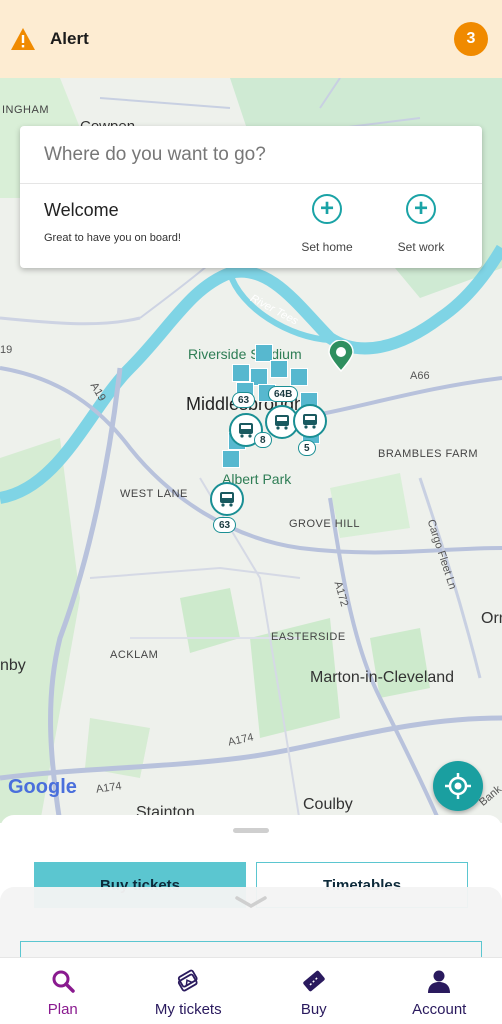  What do you see at coordinates (421, 247) in the screenshot?
I see `set-work-label: Set work` at bounding box center [421, 247].